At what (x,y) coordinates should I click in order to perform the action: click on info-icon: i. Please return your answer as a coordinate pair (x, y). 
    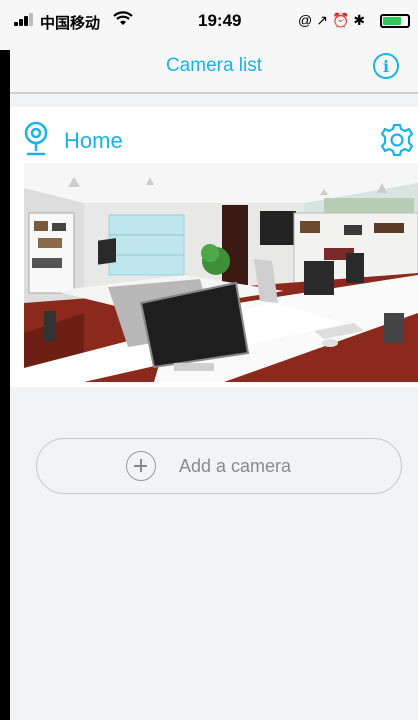
    Looking at the image, I should click on (386, 66).